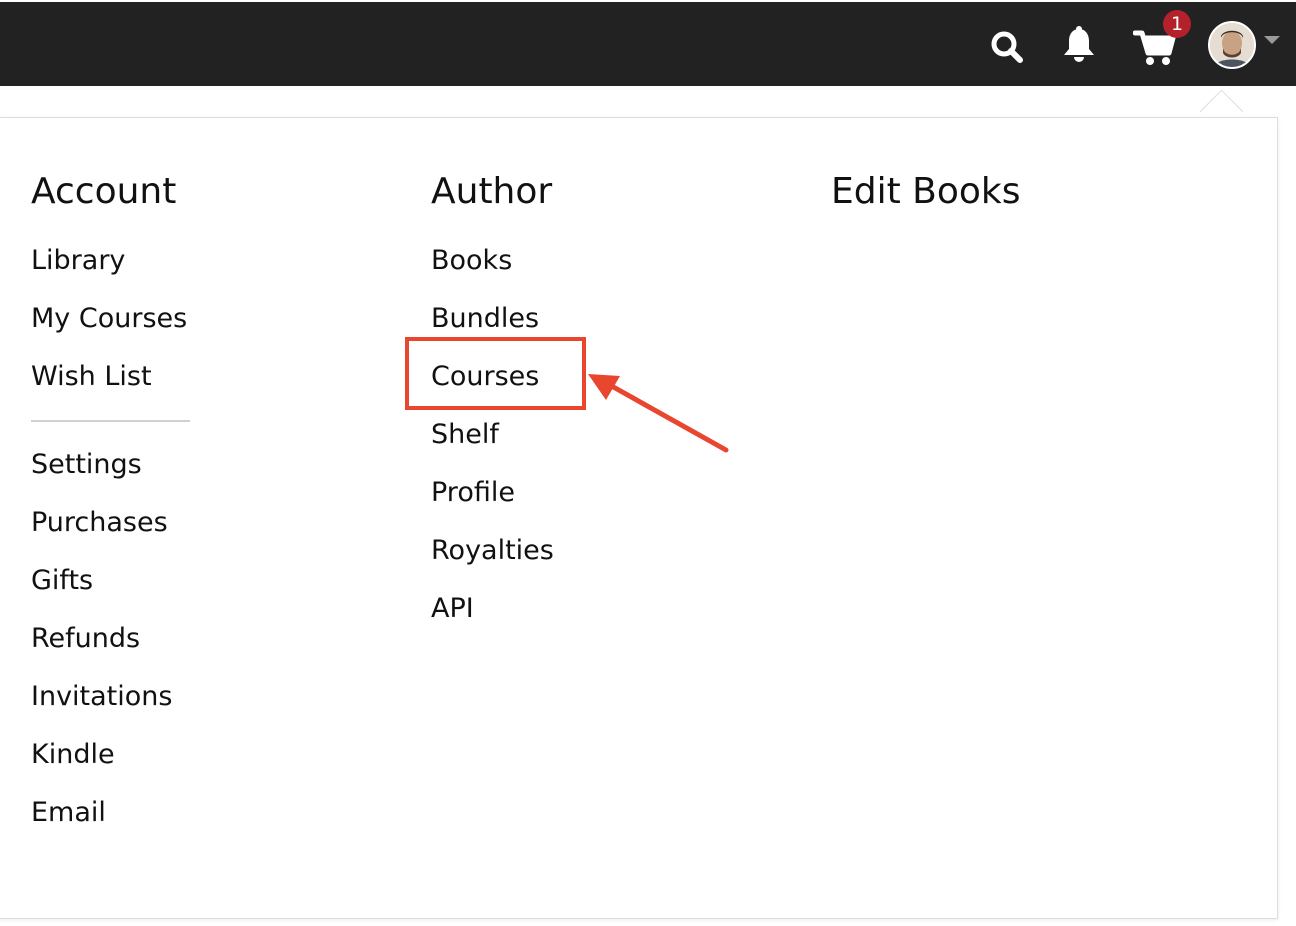 The width and height of the screenshot is (1296, 926). I want to click on menu-item-profile: Profile, so click(492, 493).